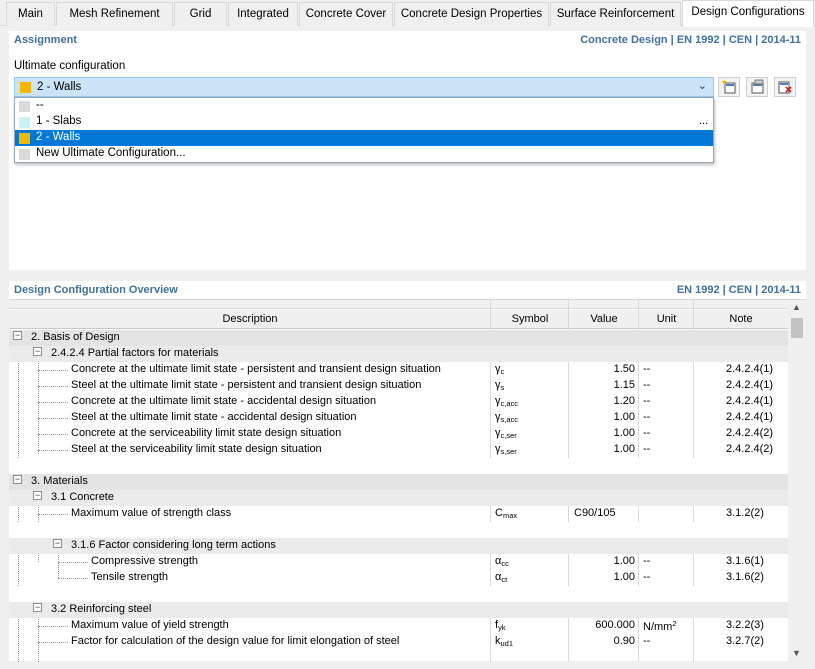 This screenshot has width=815, height=669. What do you see at coordinates (506, 449) in the screenshot?
I see `row-symbol: γs,ser` at bounding box center [506, 449].